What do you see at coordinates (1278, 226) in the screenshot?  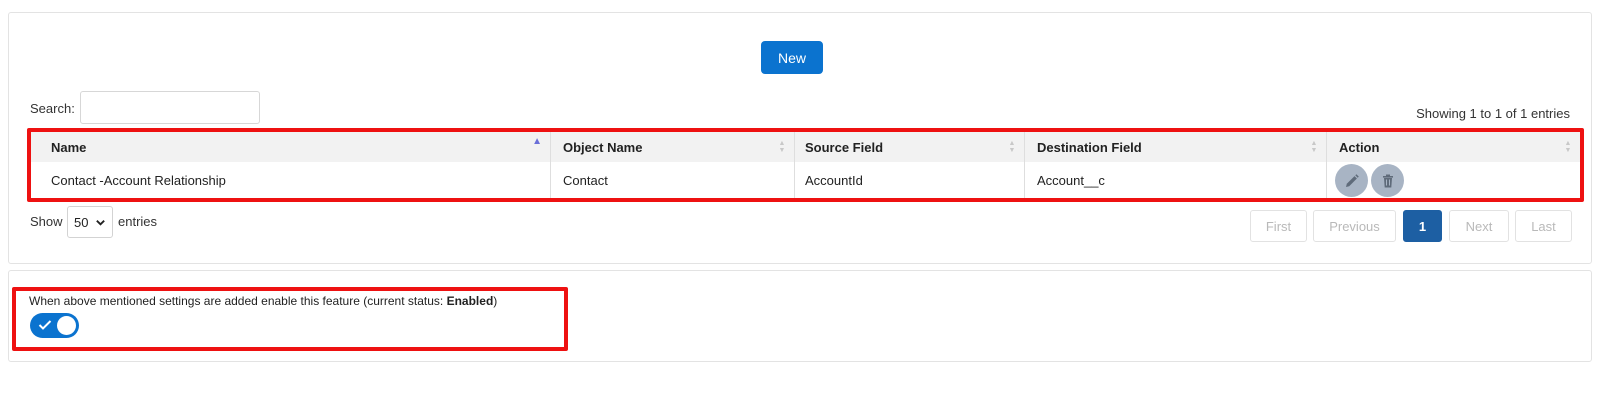 I see `pagination-first: First` at bounding box center [1278, 226].